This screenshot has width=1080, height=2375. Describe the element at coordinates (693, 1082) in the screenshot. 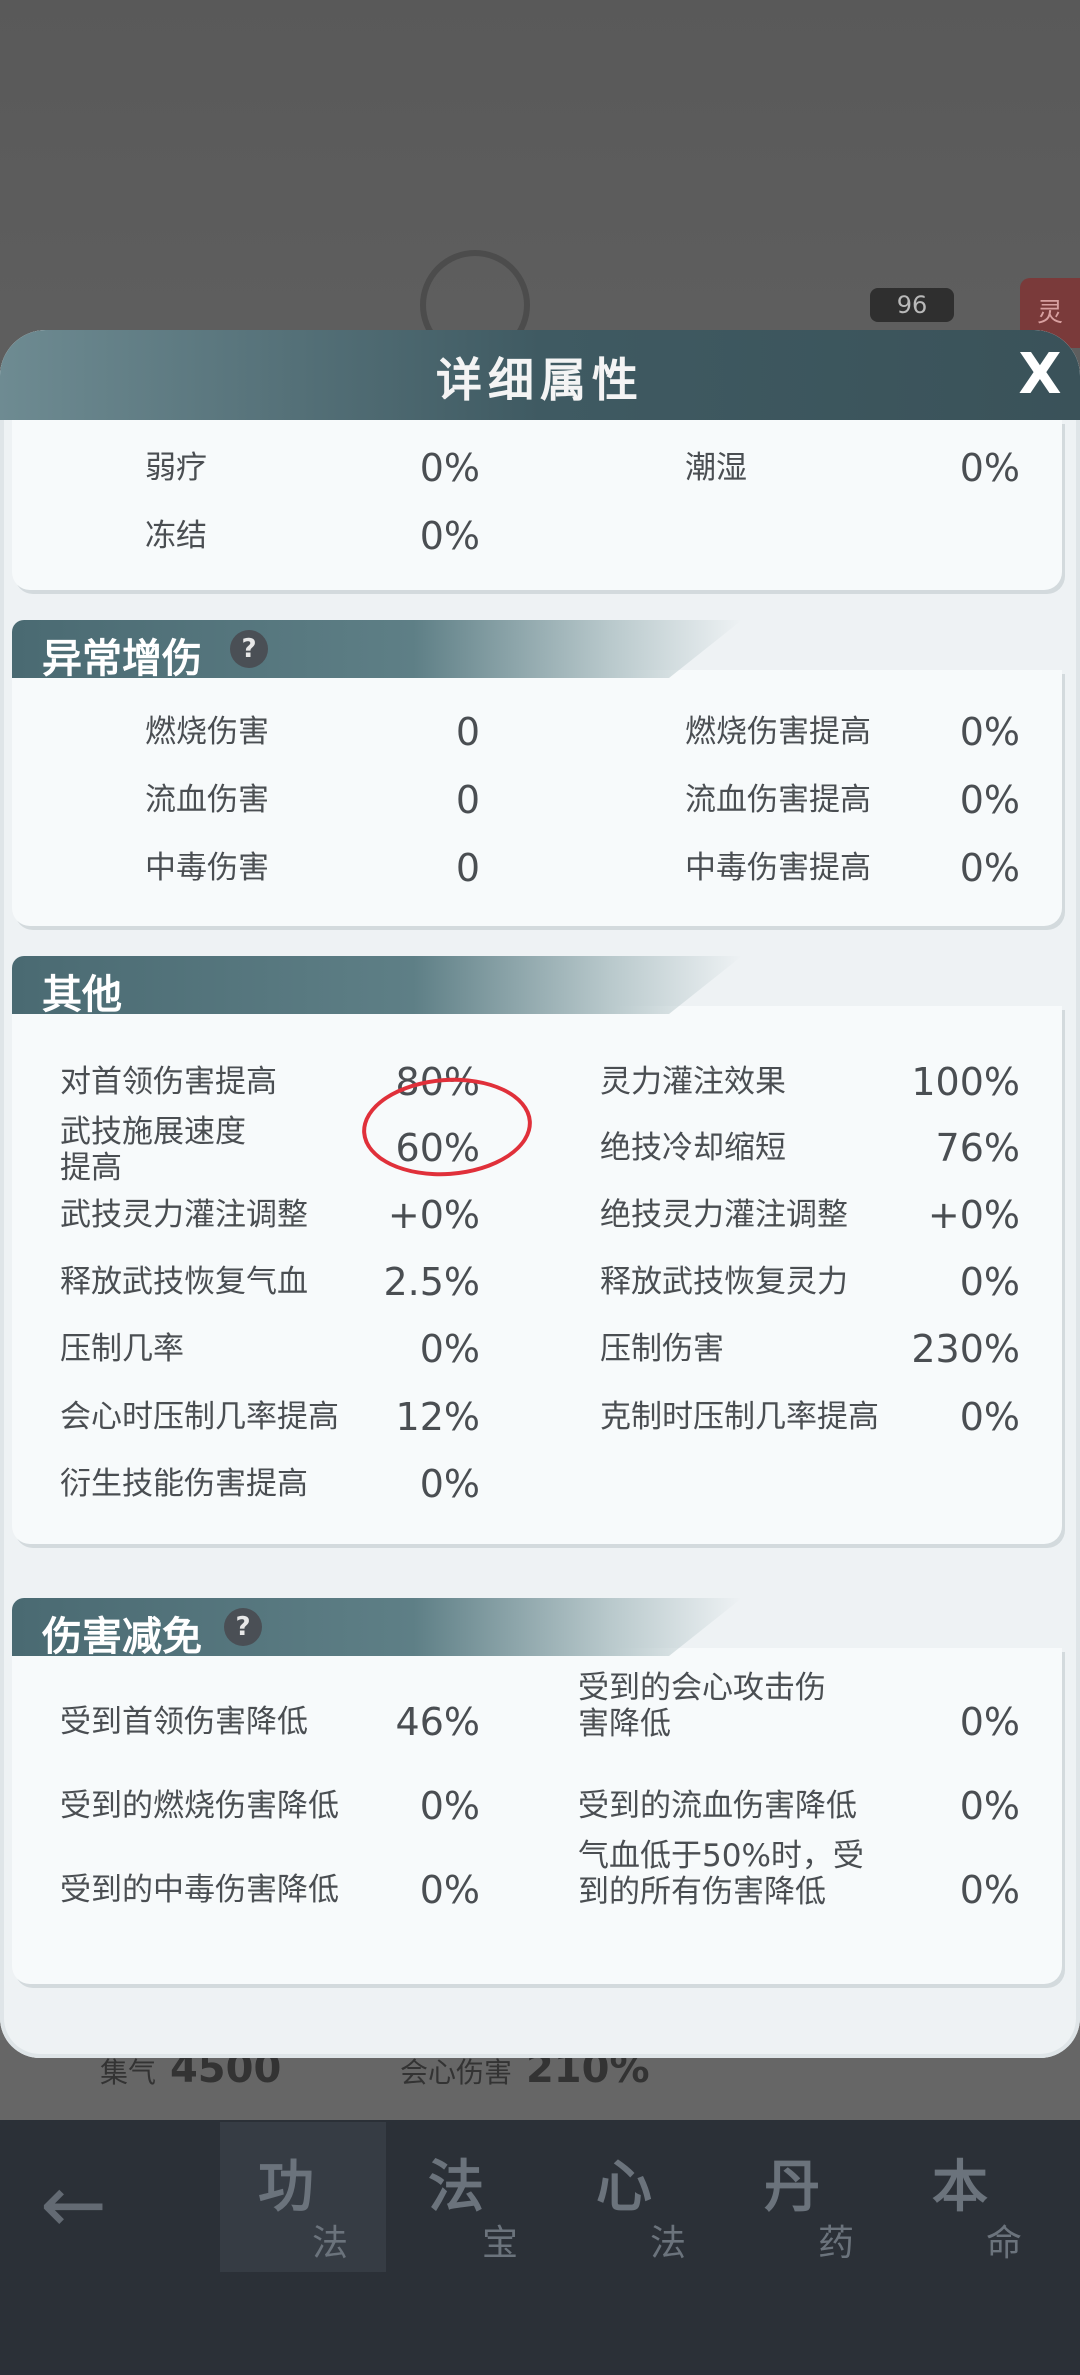

I see `stat-label: 灵力灌注效果` at that location.